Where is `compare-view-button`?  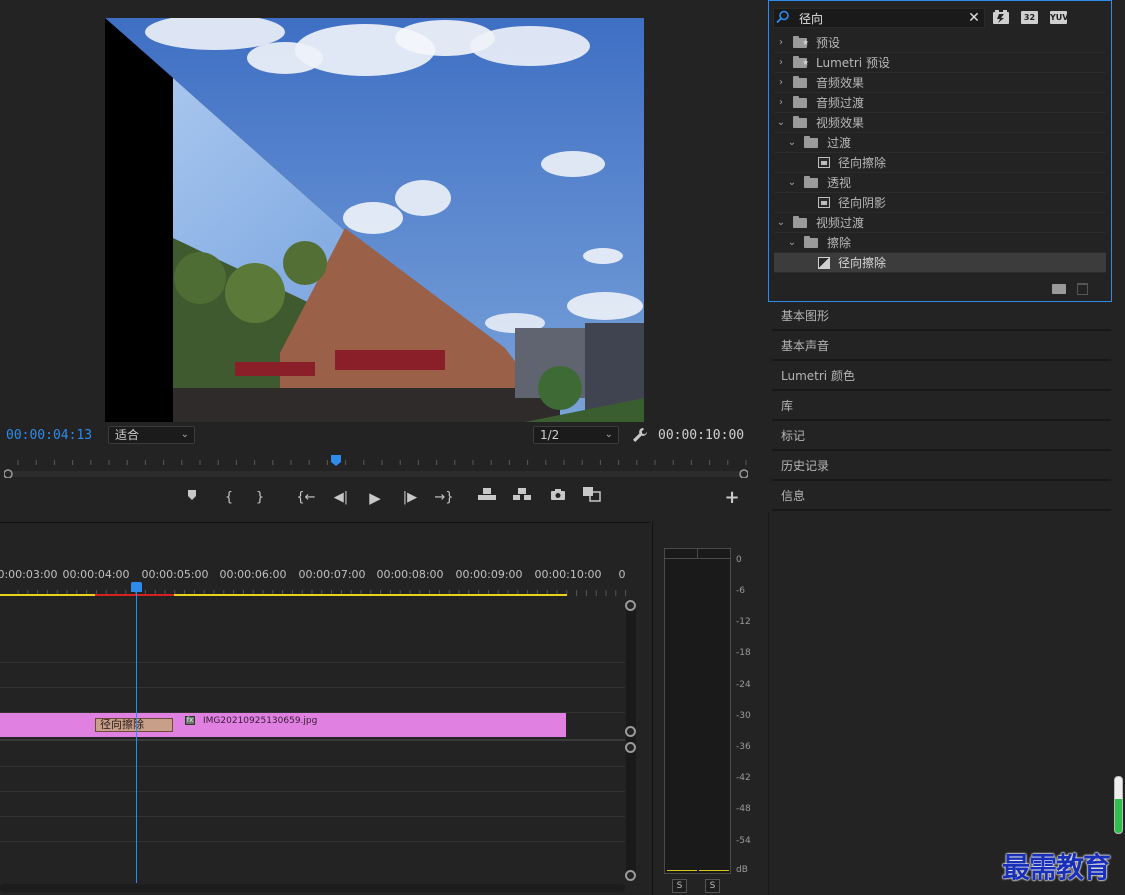 compare-view-button is located at coordinates (592, 498).